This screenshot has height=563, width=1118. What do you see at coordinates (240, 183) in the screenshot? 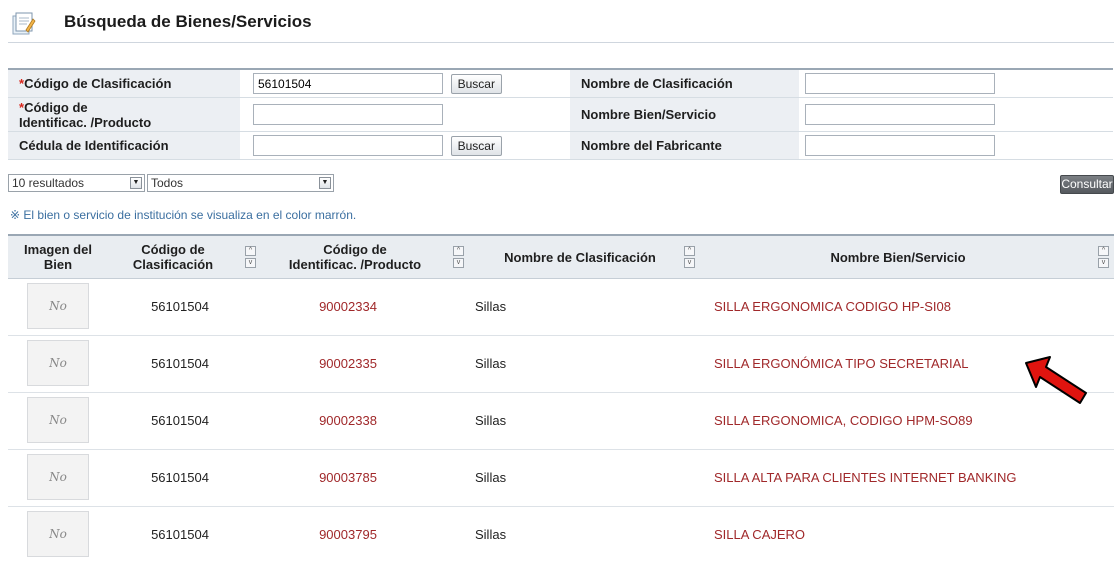
I see `filter-select: Todos ▼` at bounding box center [240, 183].